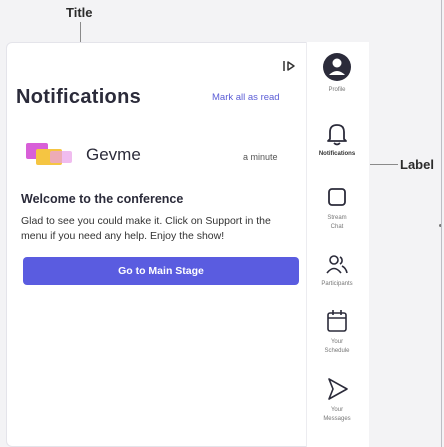  What do you see at coordinates (337, 135) in the screenshot?
I see `bell-icon` at bounding box center [337, 135].